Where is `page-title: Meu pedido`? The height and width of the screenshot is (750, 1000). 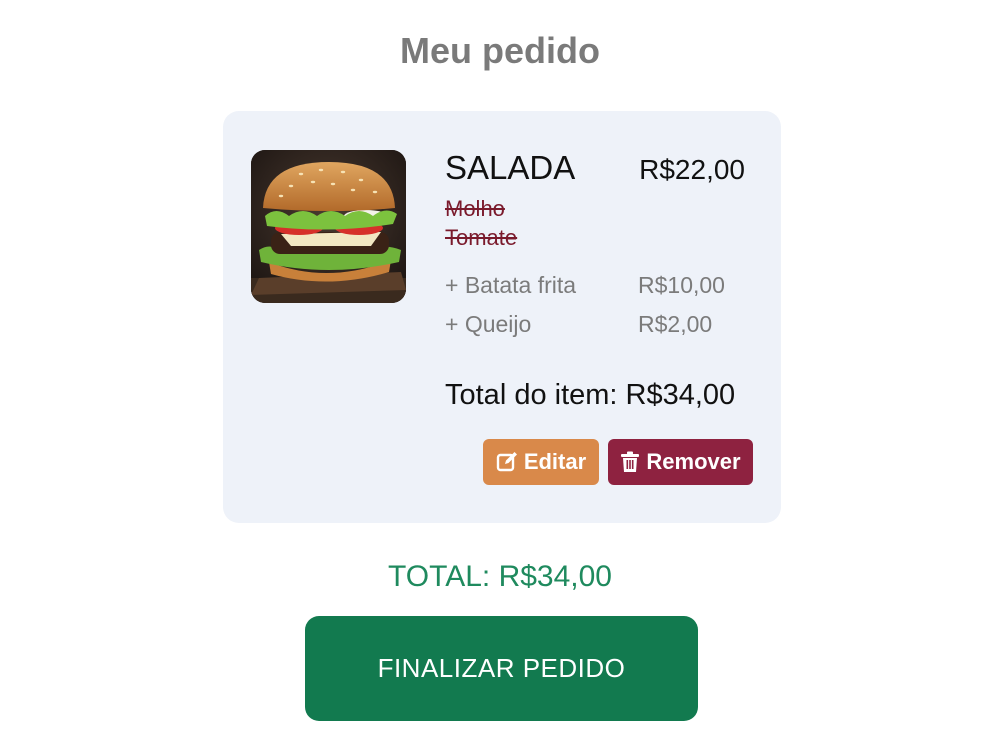
page-title: Meu pedido is located at coordinates (500, 50).